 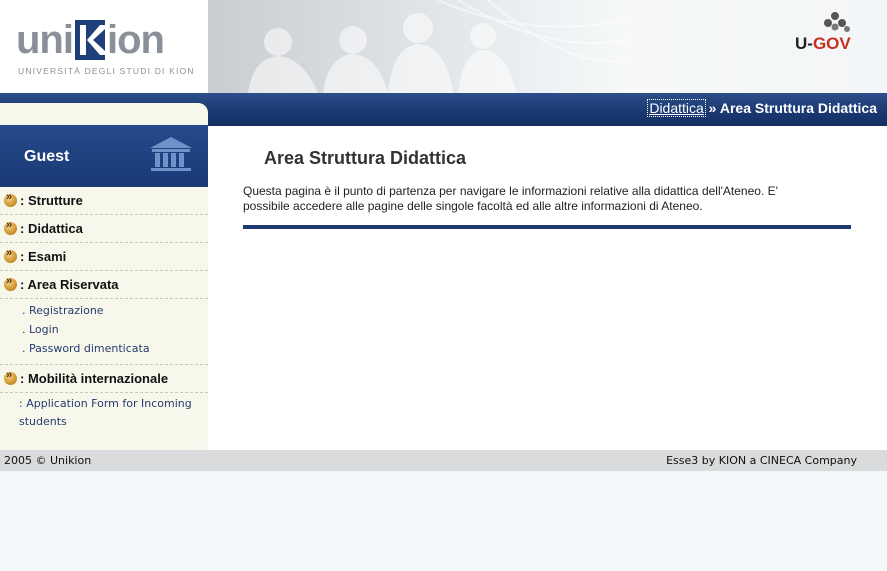 What do you see at coordinates (547, 227) in the screenshot?
I see `divider` at bounding box center [547, 227].